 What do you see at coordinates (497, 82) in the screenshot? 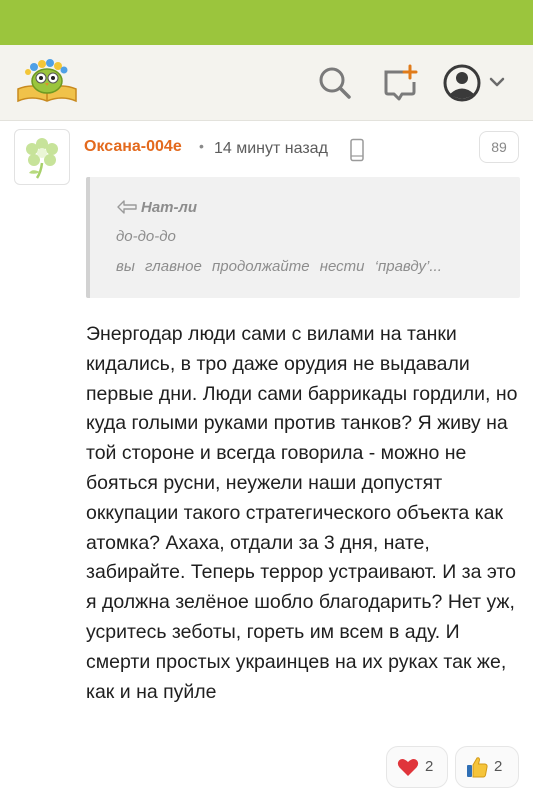
I see `chevron-down-icon` at bounding box center [497, 82].